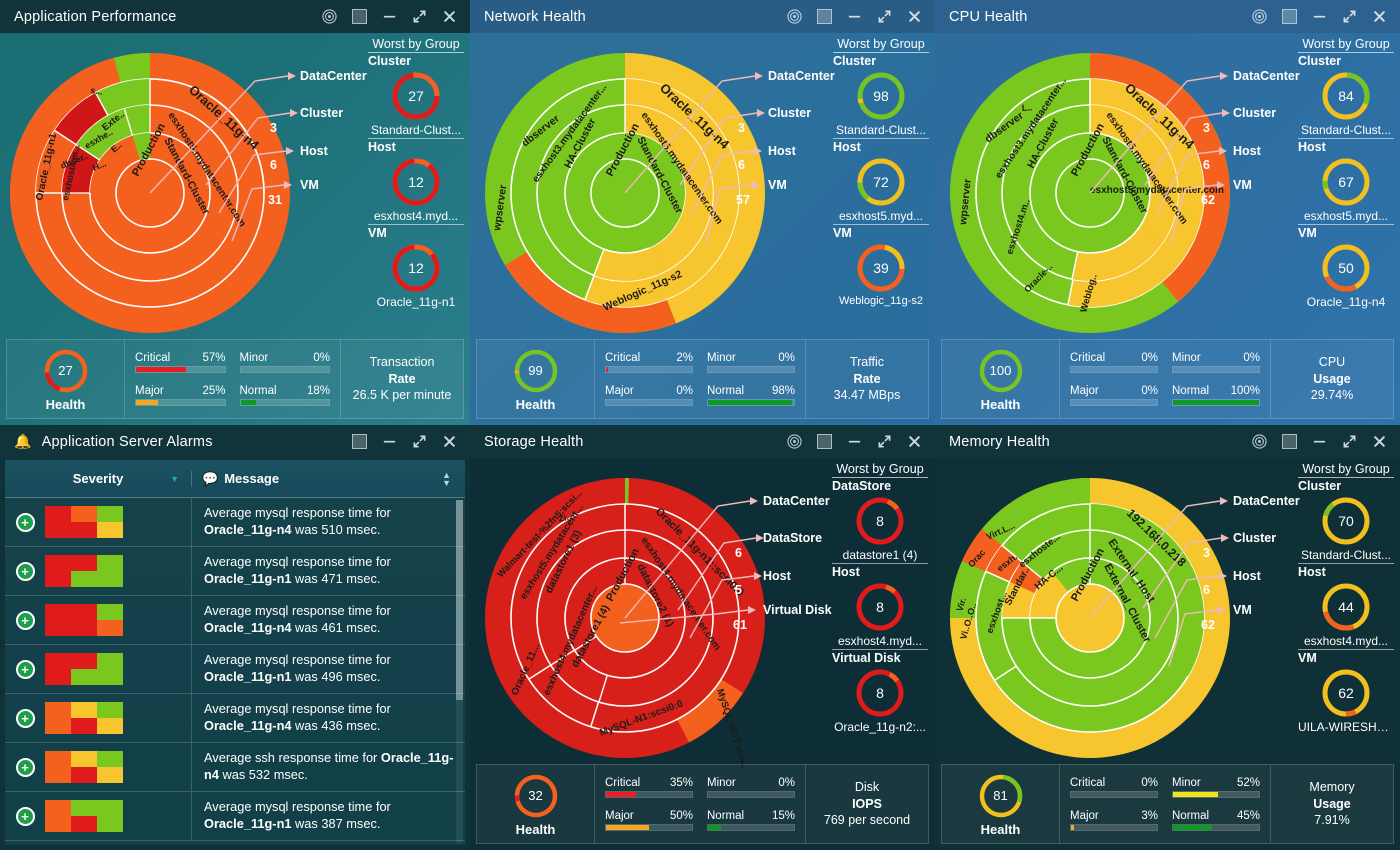 This screenshot has width=1400, height=850. I want to click on worst-ring: 98, so click(881, 96).